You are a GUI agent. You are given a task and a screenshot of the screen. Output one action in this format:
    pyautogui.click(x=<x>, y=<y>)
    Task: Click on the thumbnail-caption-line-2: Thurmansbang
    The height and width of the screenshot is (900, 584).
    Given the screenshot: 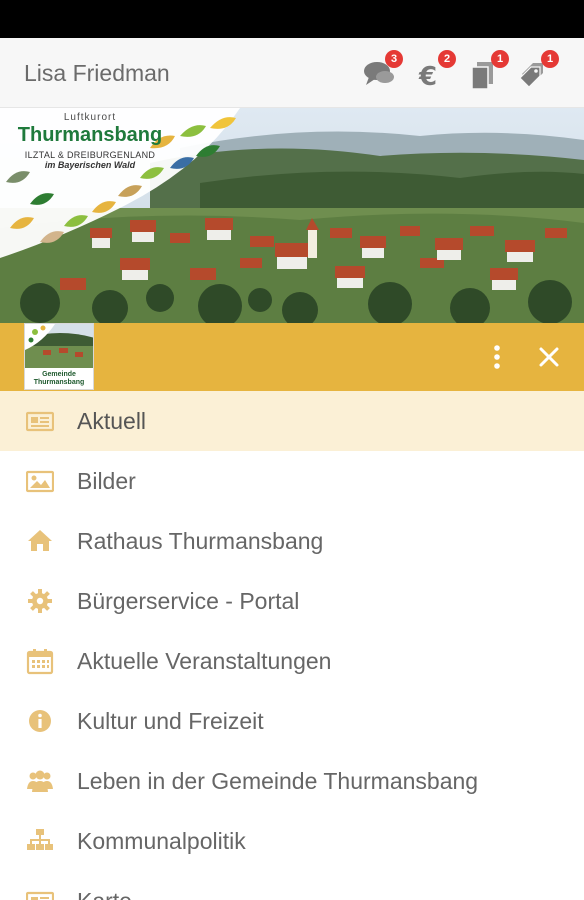 What is the action you would take?
    pyautogui.click(x=59, y=382)
    